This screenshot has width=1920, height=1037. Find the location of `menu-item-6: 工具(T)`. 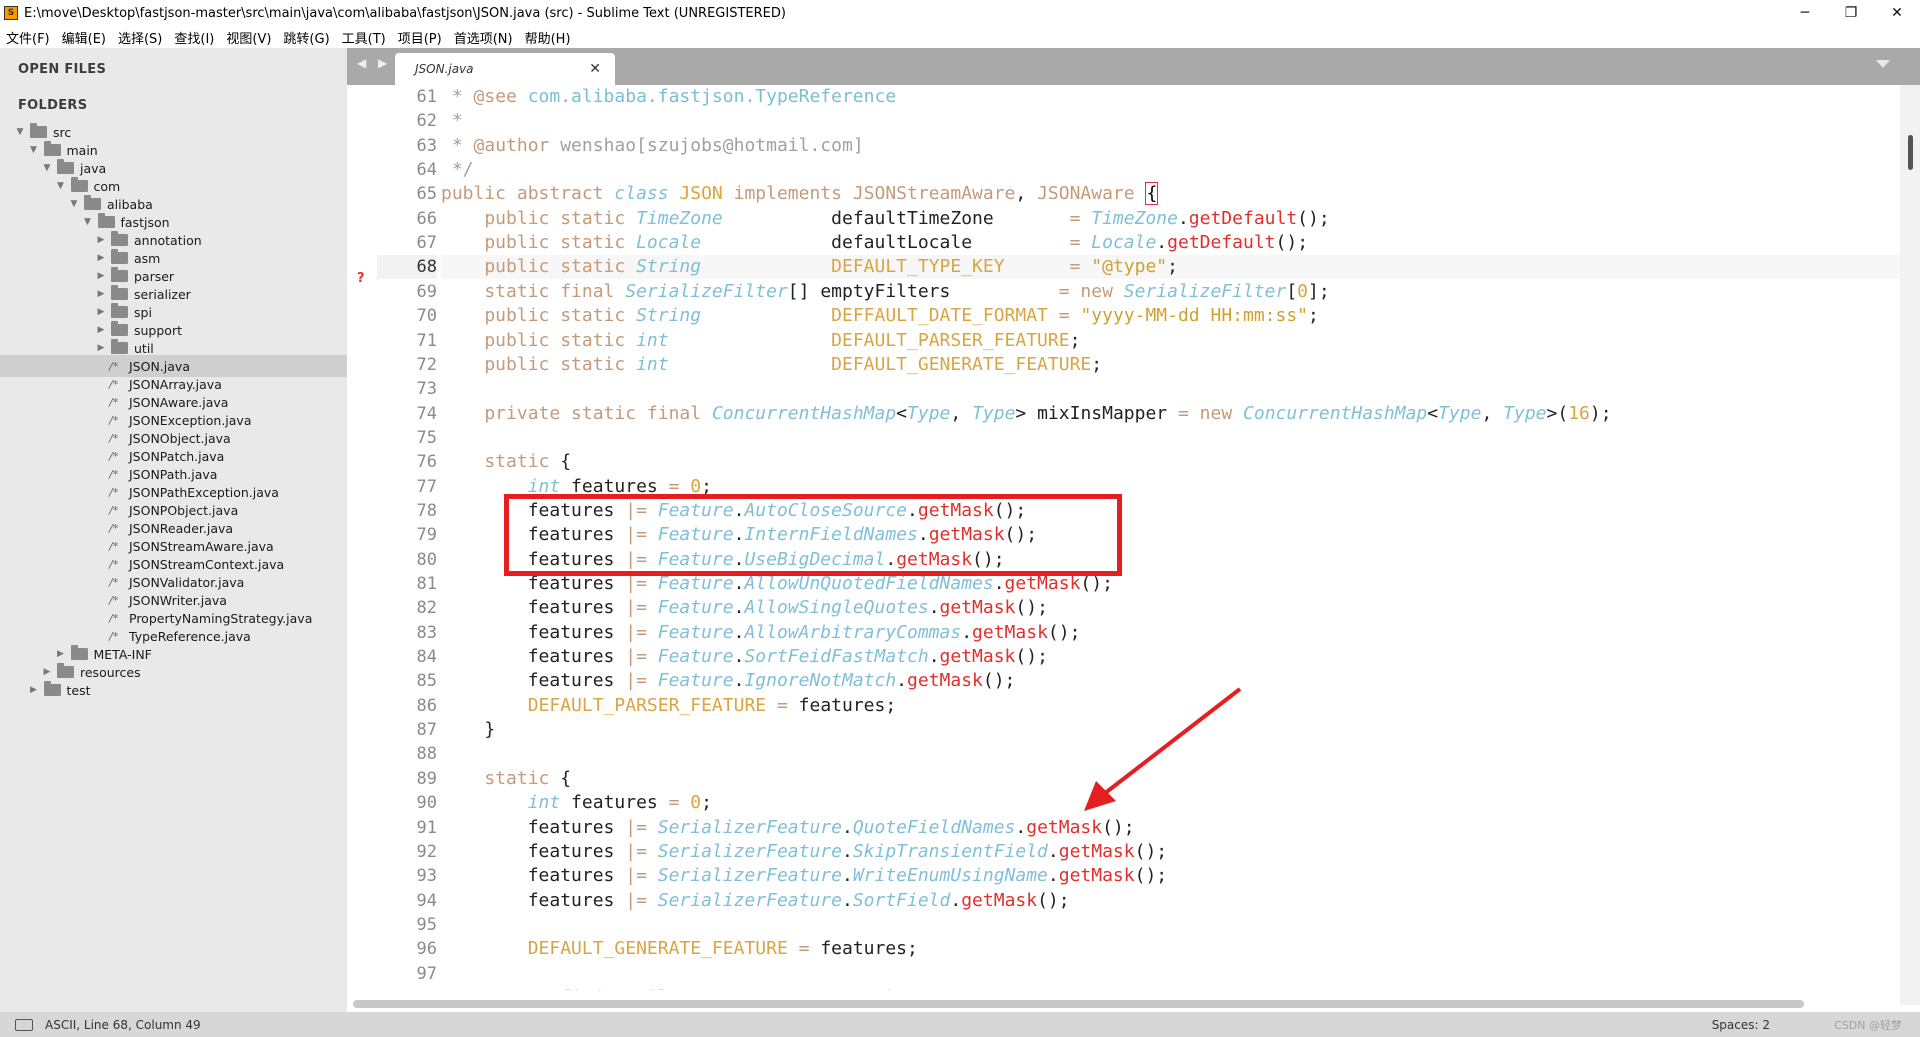

menu-item-6: 工具(T) is located at coordinates (364, 37).